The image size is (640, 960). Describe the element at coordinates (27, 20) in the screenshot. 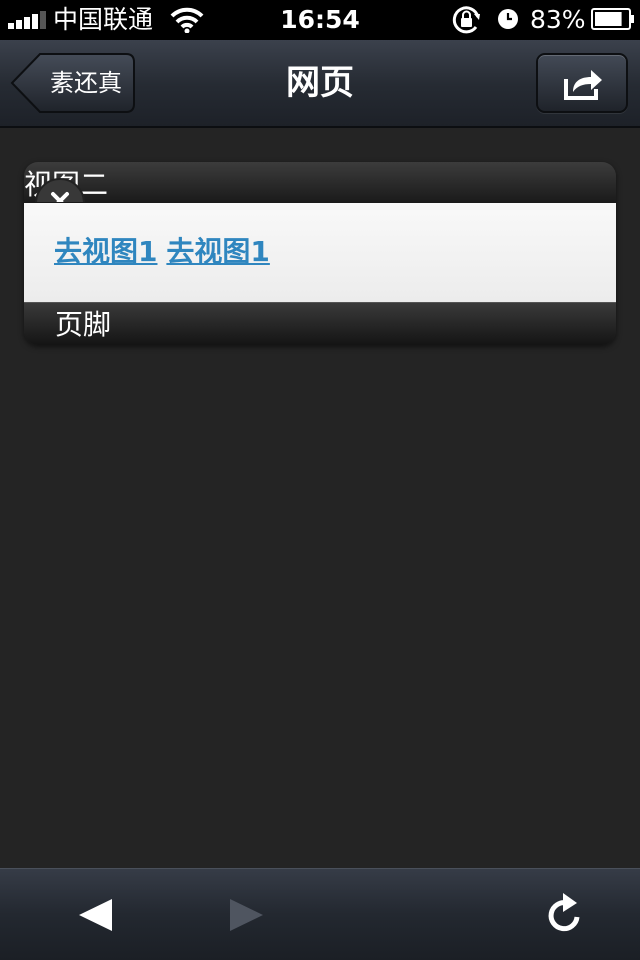

I see `signal-bars-icon` at that location.